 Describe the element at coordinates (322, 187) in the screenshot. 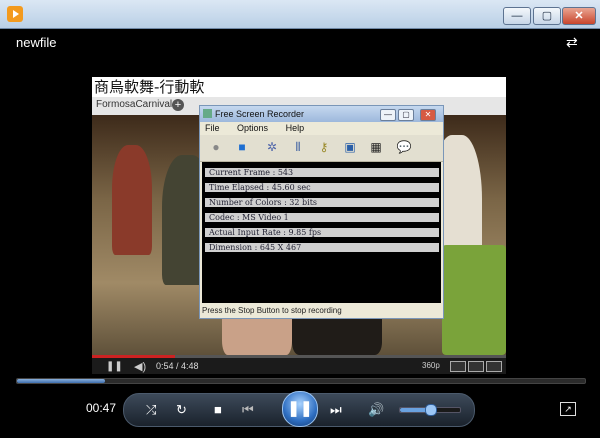

I see `stat-time-elapsed: Time Elapsed : 45.60 sec` at that location.